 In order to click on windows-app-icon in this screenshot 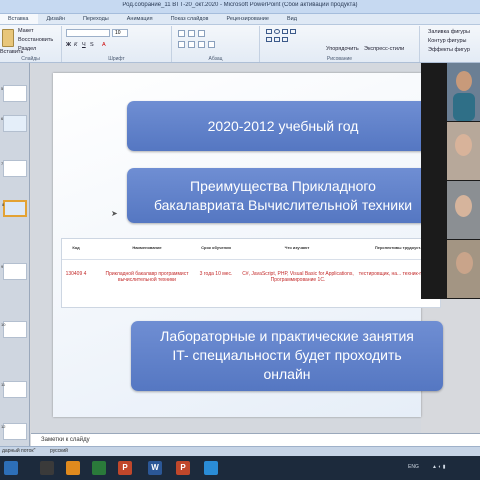, I will do `click(47, 468)`.